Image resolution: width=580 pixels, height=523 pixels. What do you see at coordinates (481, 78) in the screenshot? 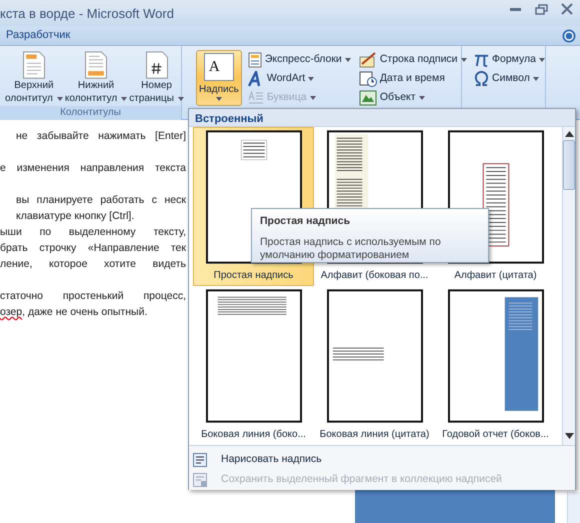
I see `omega-icon` at bounding box center [481, 78].